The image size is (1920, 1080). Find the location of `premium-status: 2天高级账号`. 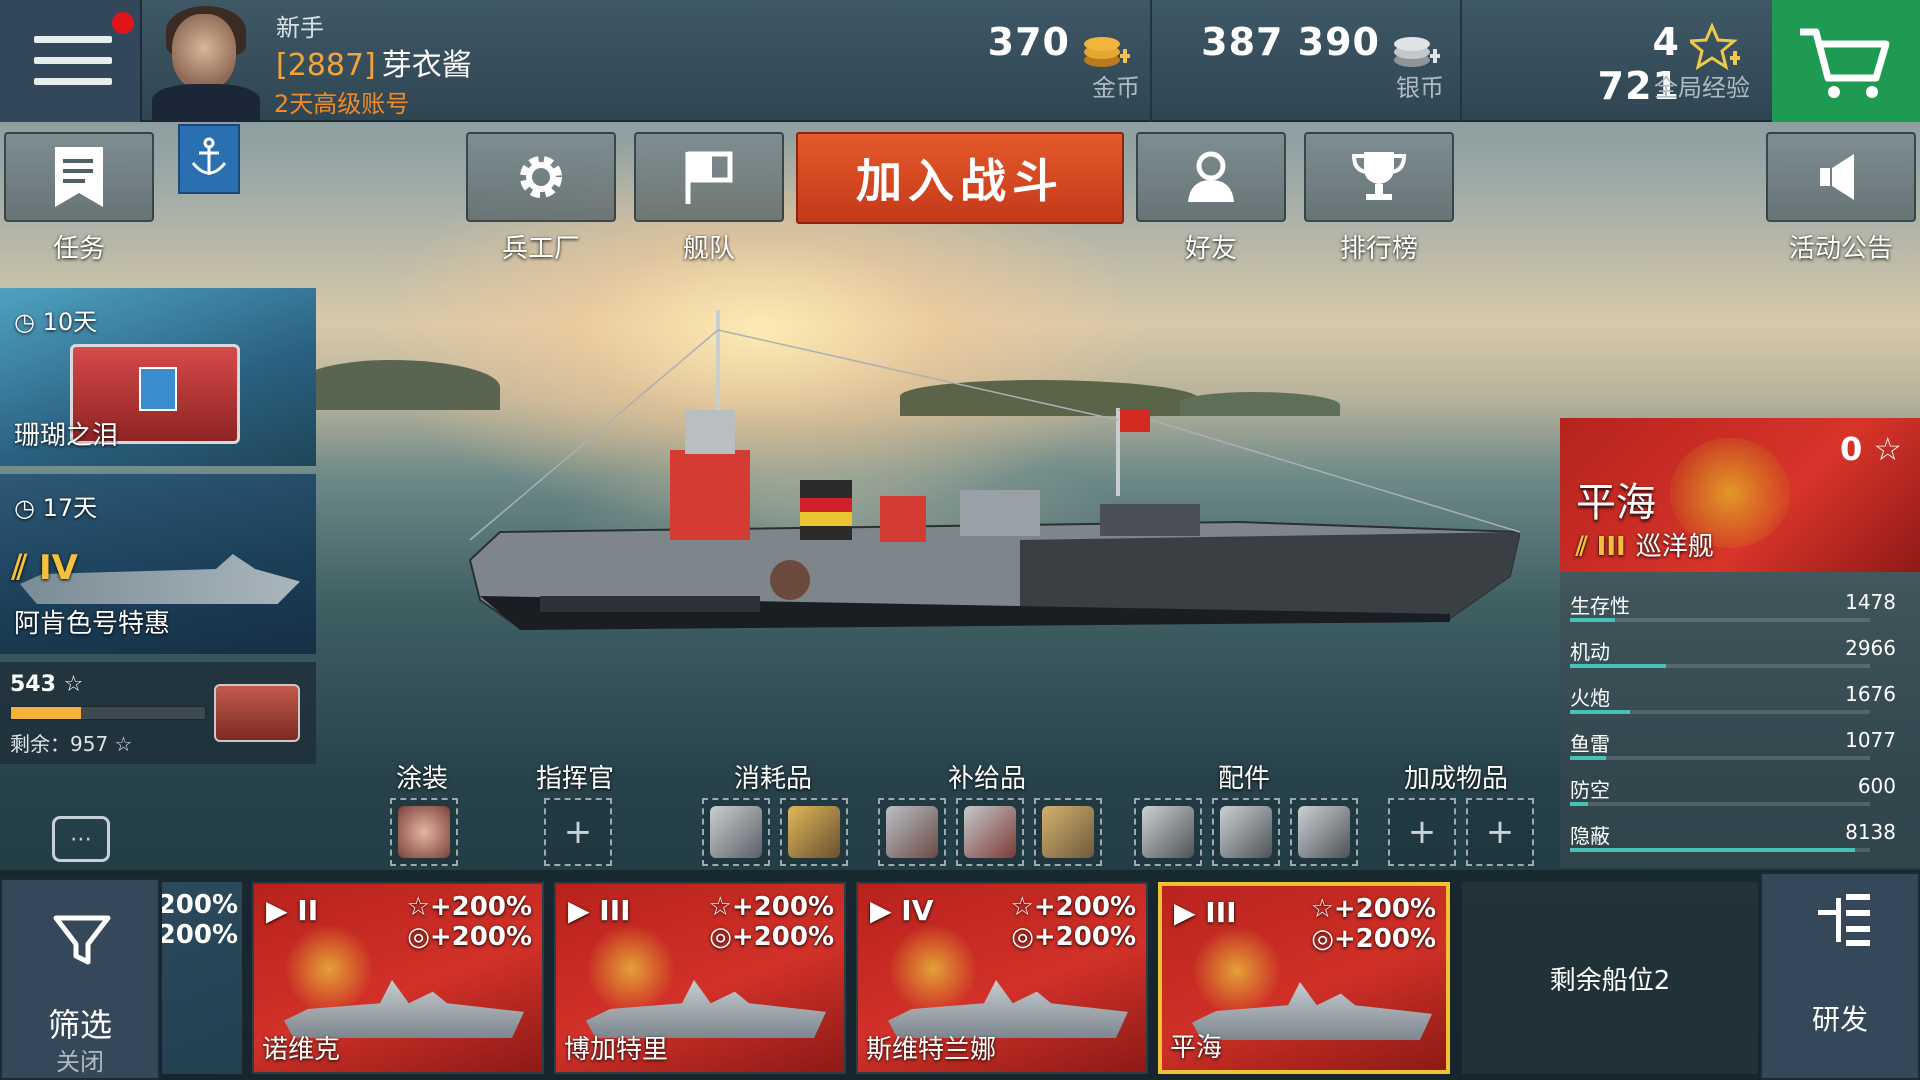

premium-status: 2天高级账号 is located at coordinates (341, 101).